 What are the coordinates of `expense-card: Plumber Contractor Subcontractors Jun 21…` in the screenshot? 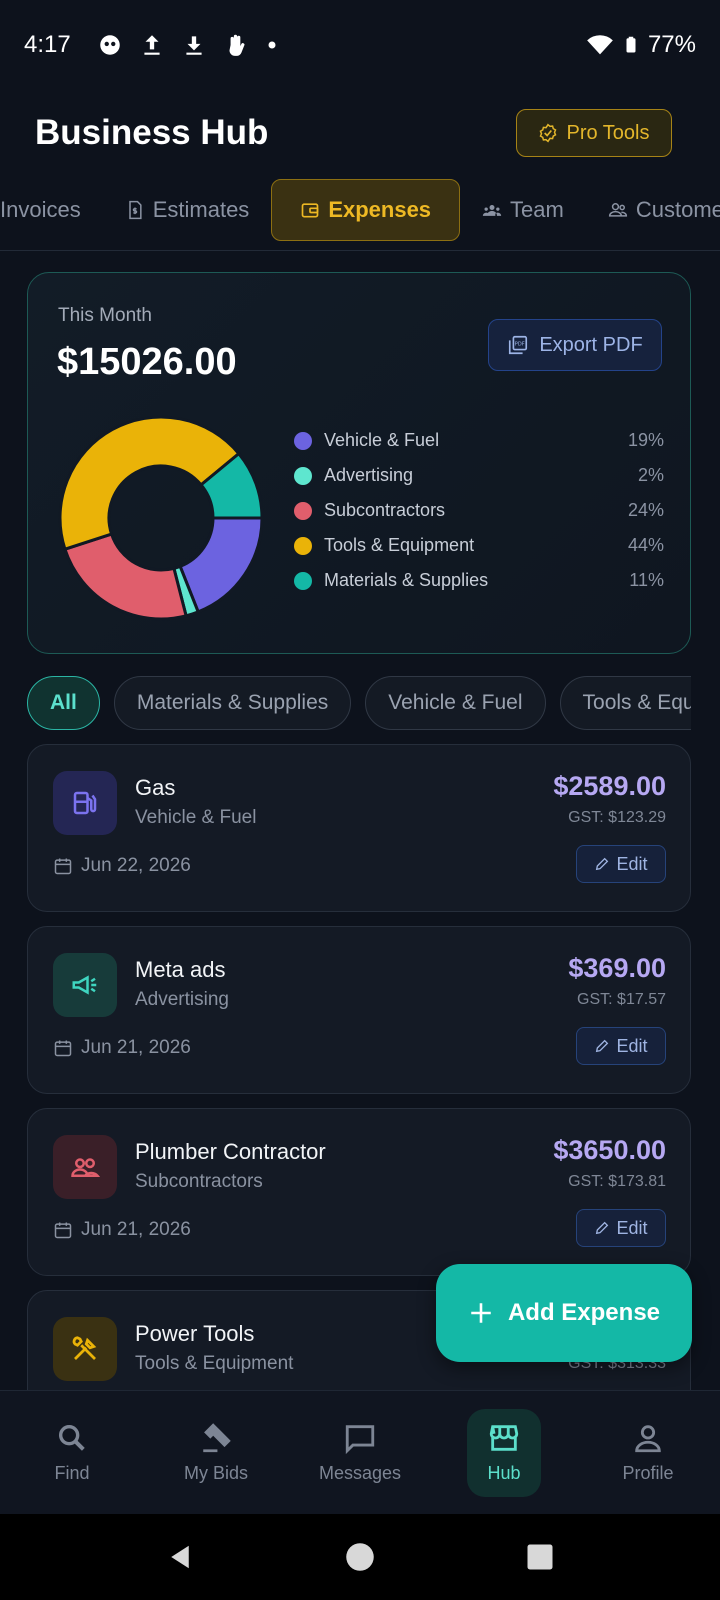 It's located at (359, 1192).